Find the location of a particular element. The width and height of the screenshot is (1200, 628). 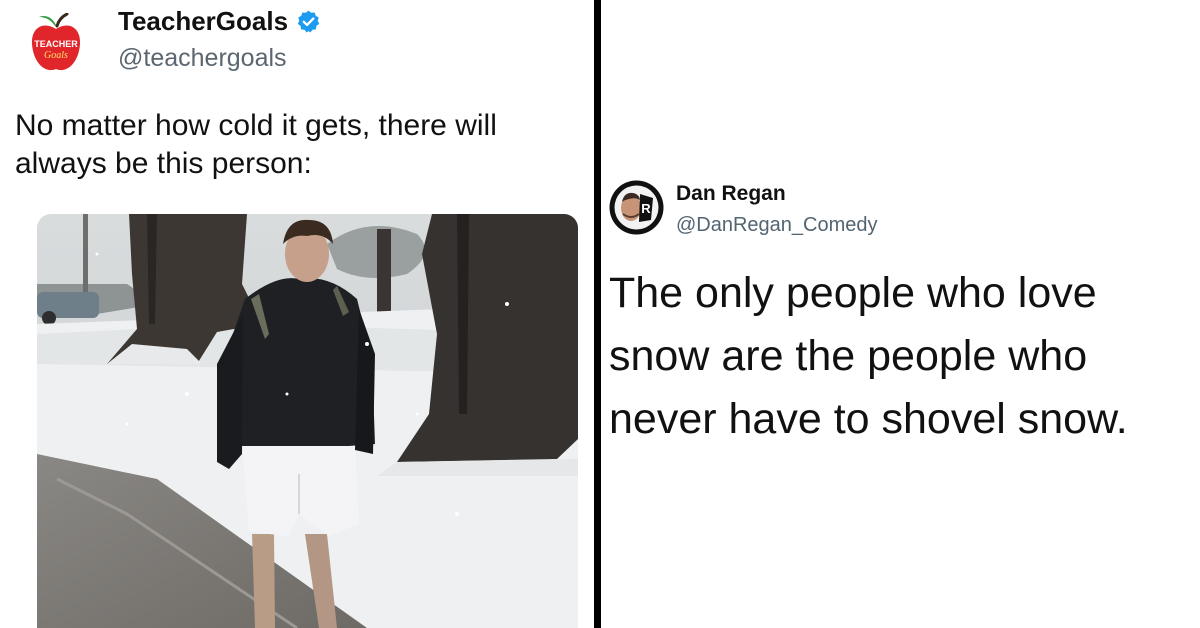

author-handle: @teachergoals is located at coordinates (202, 58).